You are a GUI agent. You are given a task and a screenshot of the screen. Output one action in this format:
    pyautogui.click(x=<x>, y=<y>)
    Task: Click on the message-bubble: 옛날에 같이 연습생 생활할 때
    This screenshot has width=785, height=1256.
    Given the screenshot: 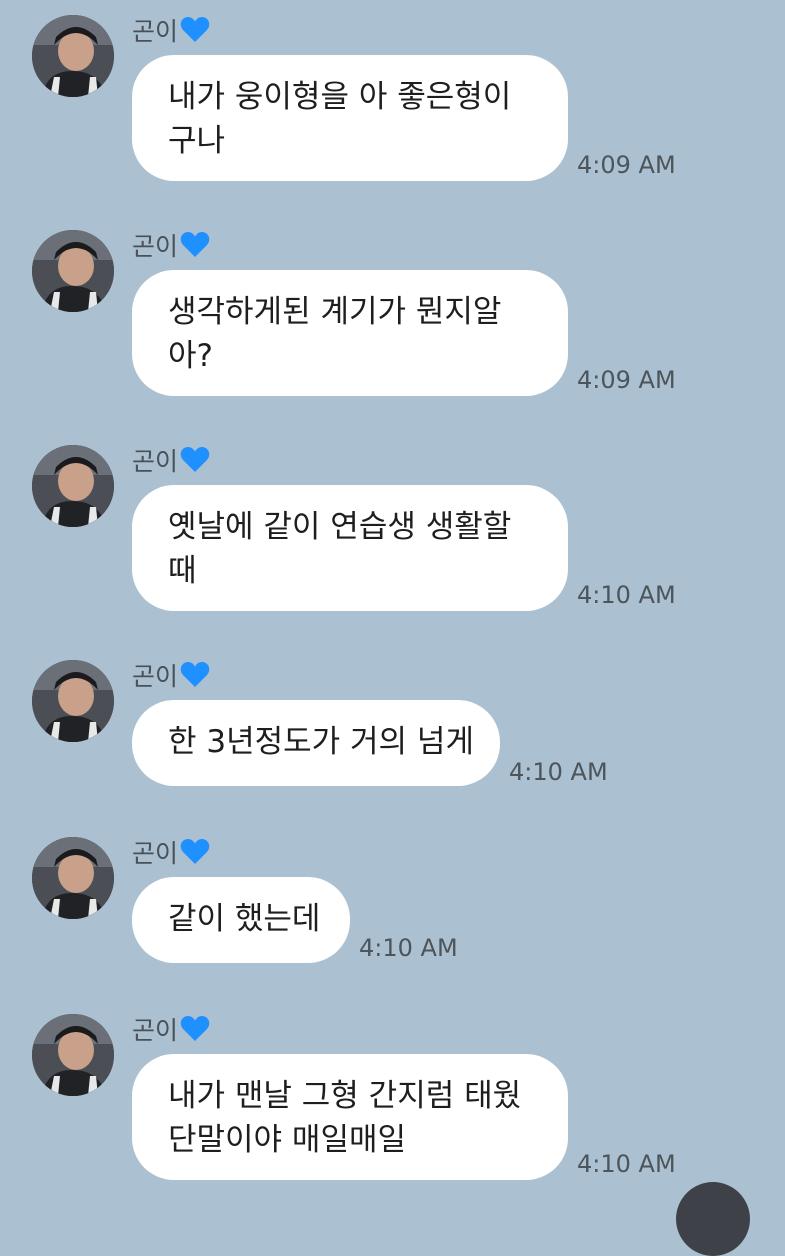 What is the action you would take?
    pyautogui.click(x=350, y=548)
    